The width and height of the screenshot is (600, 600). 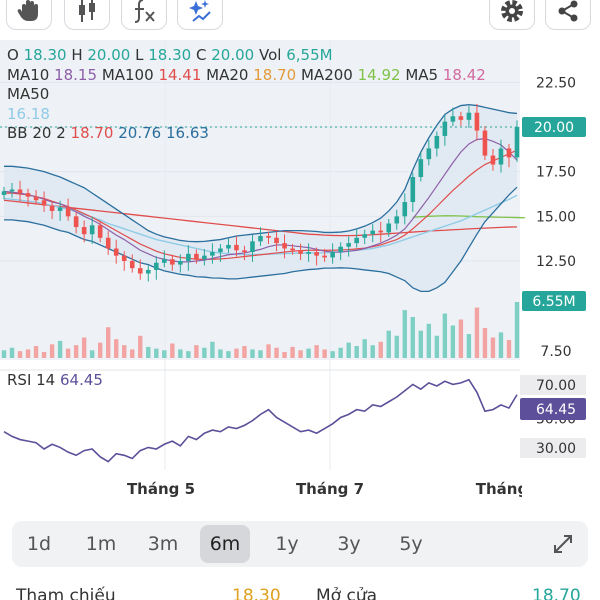 I want to click on ma100-value: 14.41, so click(x=180, y=74).